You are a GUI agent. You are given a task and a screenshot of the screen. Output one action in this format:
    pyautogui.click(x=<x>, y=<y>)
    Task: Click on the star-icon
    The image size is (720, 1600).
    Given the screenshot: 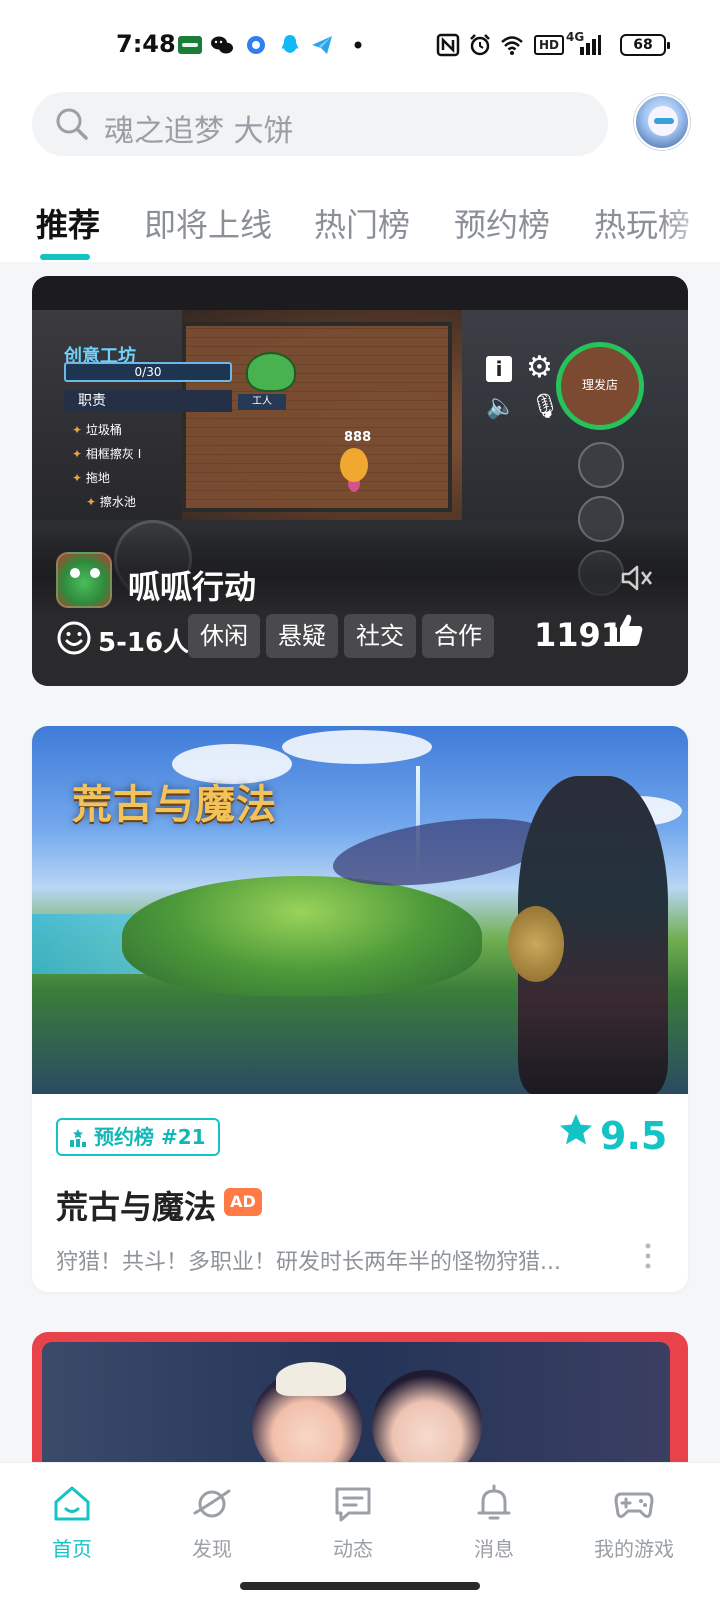 What is the action you would take?
    pyautogui.click(x=576, y=1129)
    